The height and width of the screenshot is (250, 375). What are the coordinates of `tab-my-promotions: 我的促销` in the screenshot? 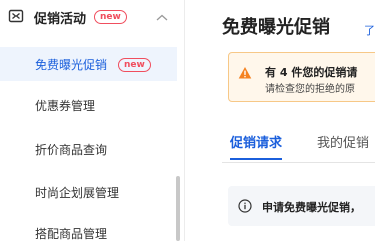 It's located at (343, 141).